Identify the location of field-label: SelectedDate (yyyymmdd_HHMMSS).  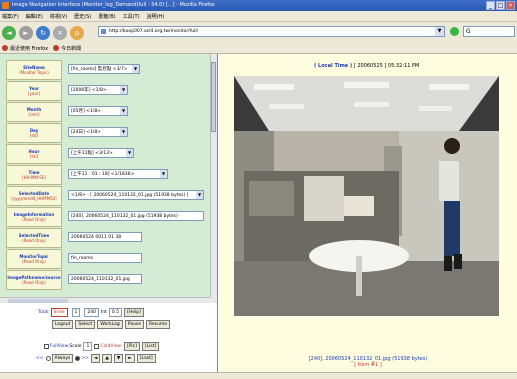
(34, 196).